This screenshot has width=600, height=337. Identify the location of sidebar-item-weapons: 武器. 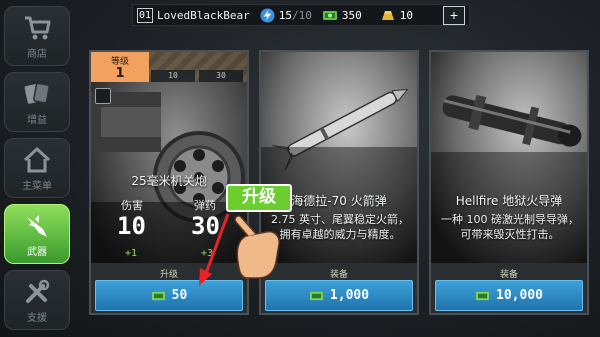
(37, 234).